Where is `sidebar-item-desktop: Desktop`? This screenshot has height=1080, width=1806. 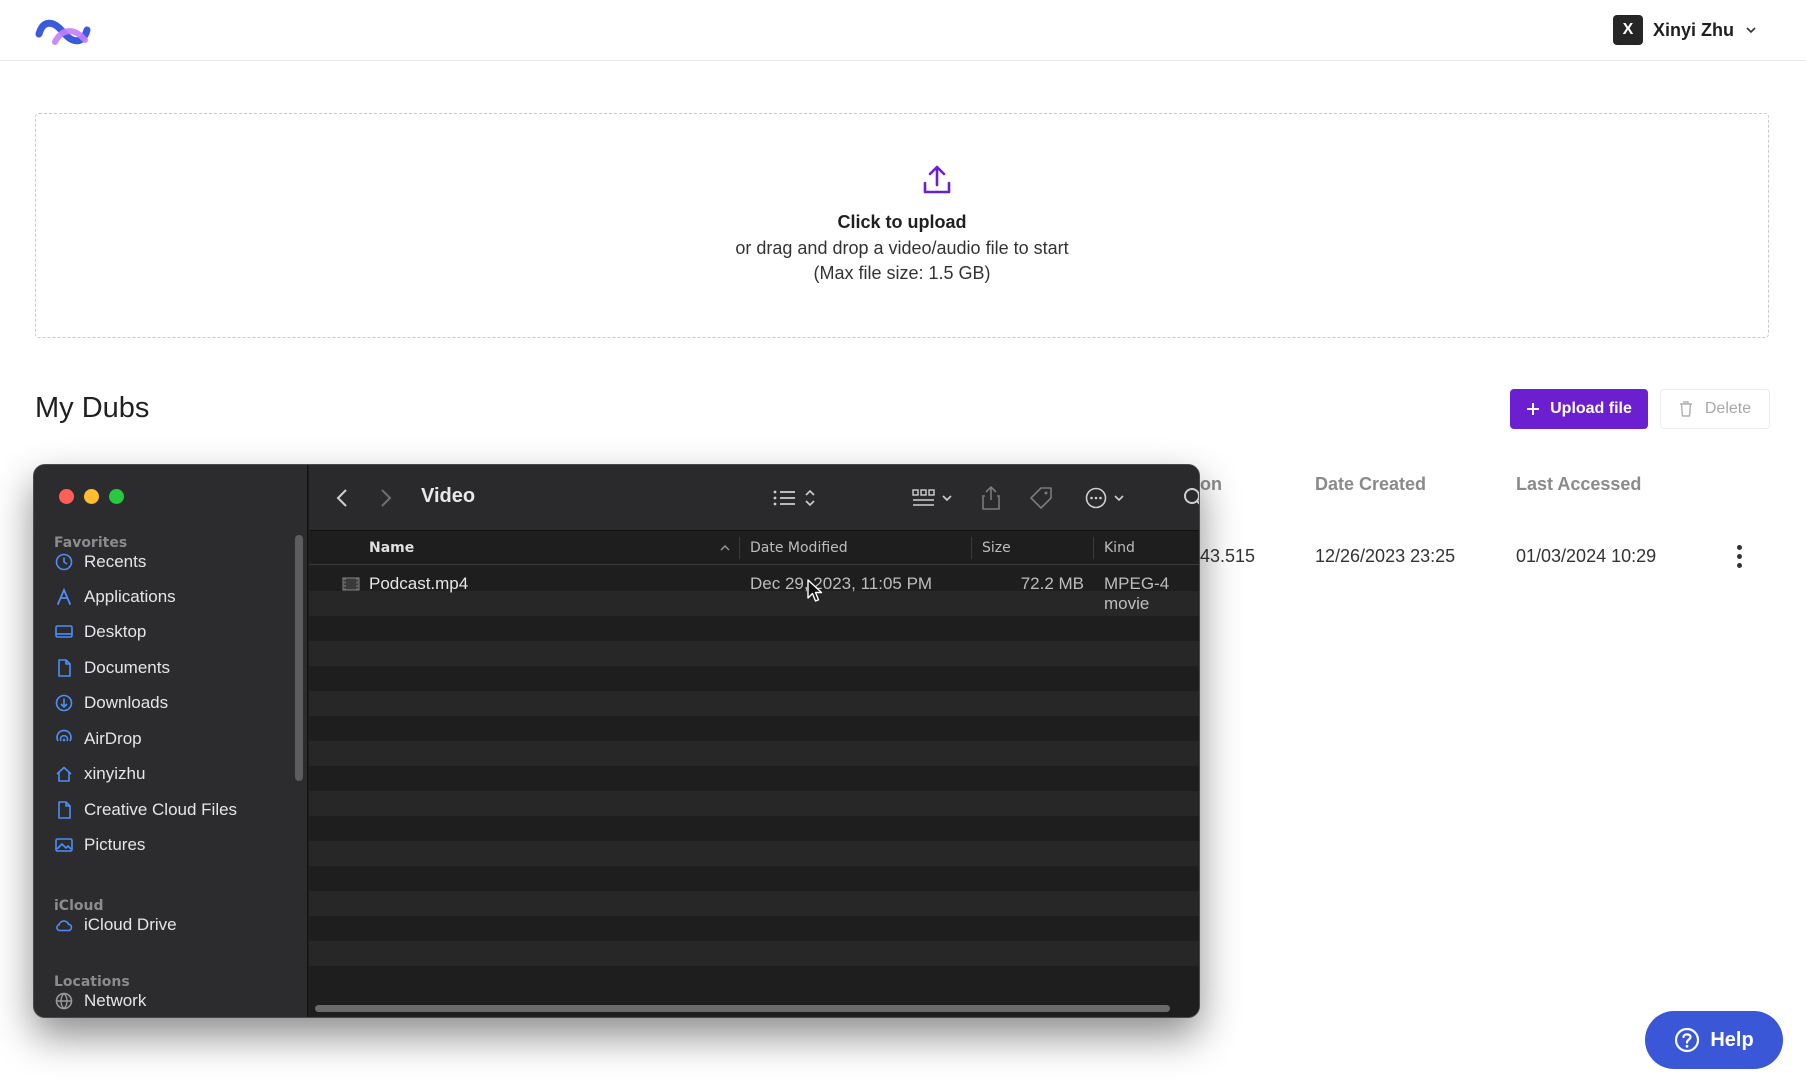 sidebar-item-desktop: Desktop is located at coordinates (174, 632).